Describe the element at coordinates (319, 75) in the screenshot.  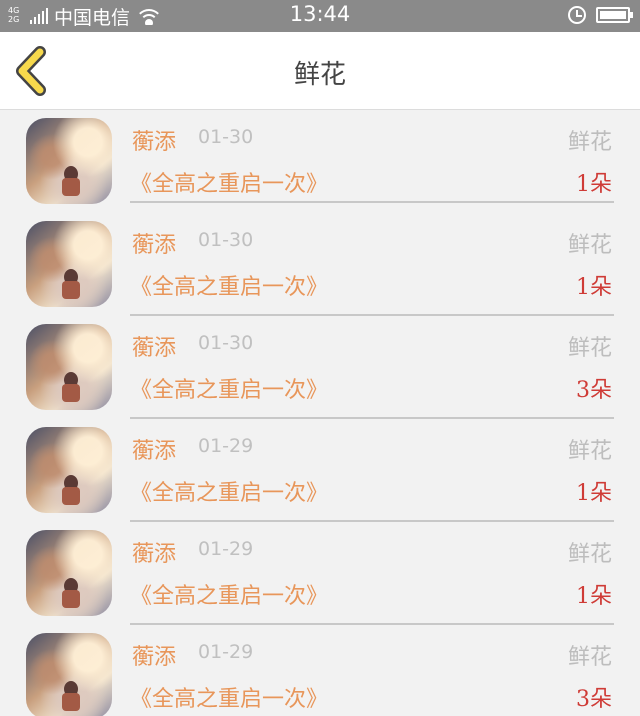
I see `page-title: 鲜花` at that location.